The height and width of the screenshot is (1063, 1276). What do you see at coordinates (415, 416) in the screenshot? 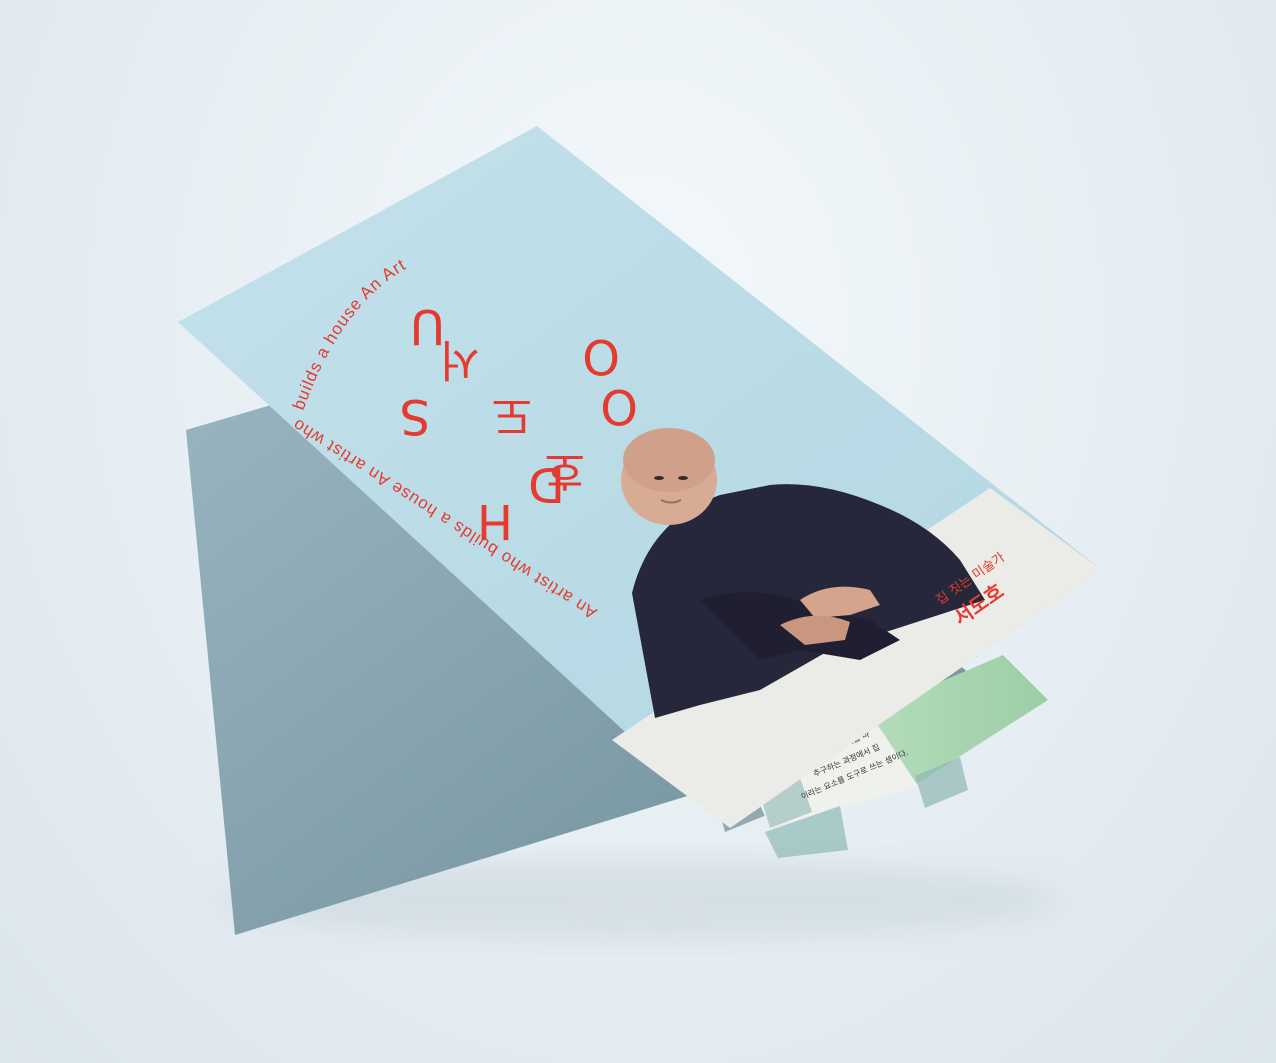
I see `title-letter-s: S` at bounding box center [415, 416].